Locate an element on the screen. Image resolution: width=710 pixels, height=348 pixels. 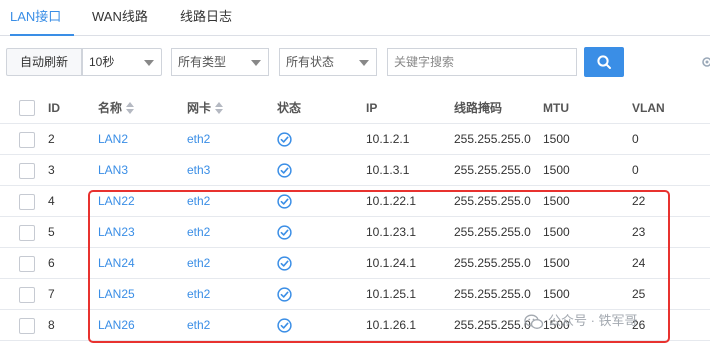
type-filter-select: 所有类型 is located at coordinates (220, 62).